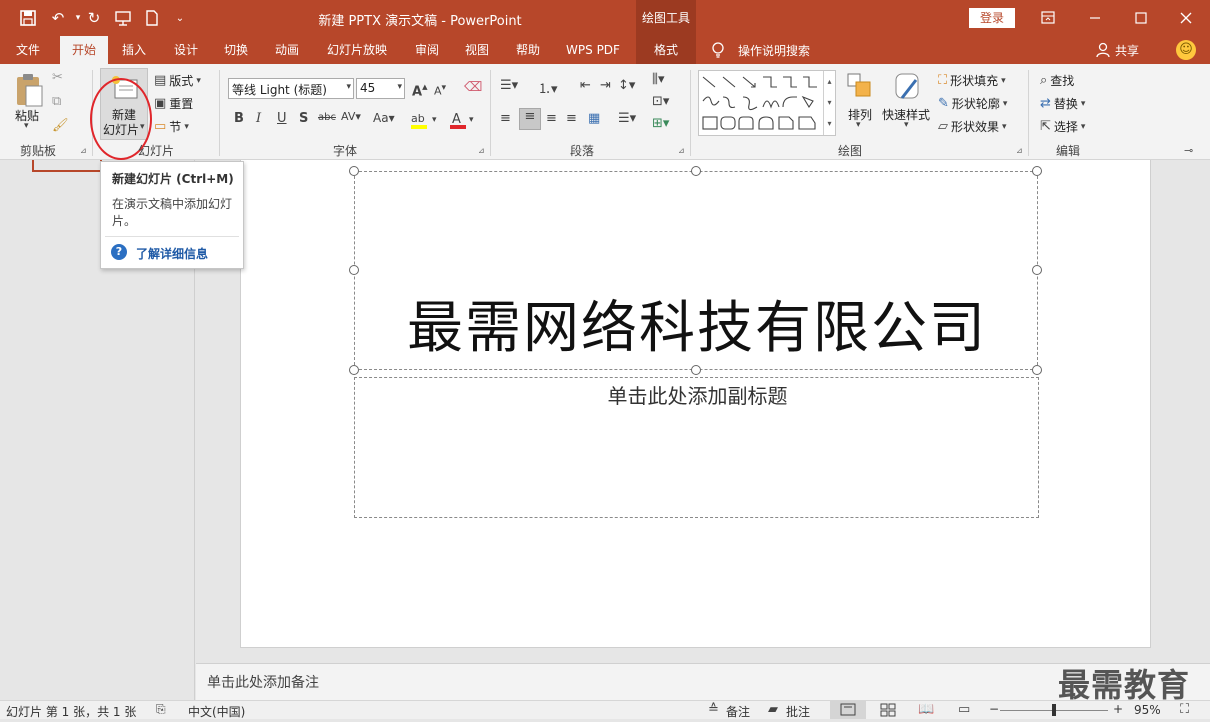 The width and height of the screenshot is (1210, 722). What do you see at coordinates (713, 709) in the screenshot?
I see `notes-icon: ≙` at bounding box center [713, 709].